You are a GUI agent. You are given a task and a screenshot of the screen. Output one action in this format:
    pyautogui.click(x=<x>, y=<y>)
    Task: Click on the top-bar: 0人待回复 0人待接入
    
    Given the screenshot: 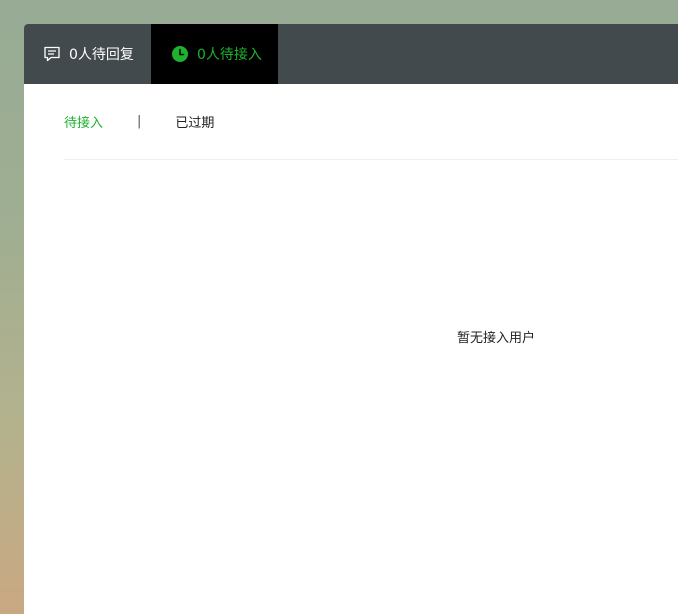 What is the action you would take?
    pyautogui.click(x=351, y=54)
    